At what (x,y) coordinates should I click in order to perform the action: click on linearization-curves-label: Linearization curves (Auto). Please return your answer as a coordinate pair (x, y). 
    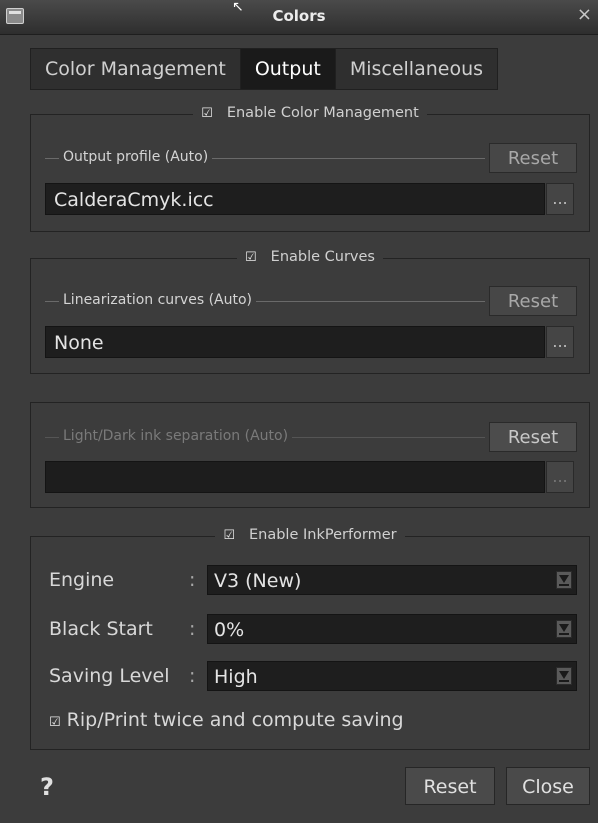
    Looking at the image, I should click on (157, 300).